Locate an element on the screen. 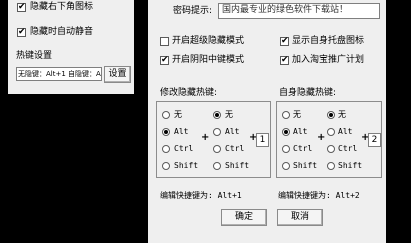  self-col2-none-label: 无 is located at coordinates (342, 114).